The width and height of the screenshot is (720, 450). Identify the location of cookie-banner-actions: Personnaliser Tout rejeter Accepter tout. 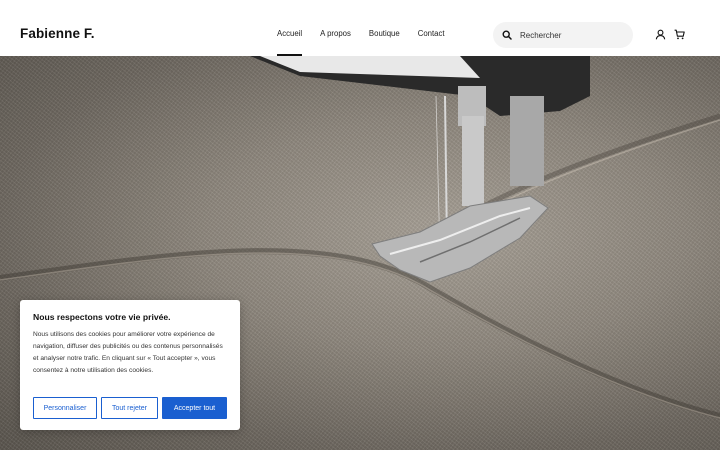
(130, 408).